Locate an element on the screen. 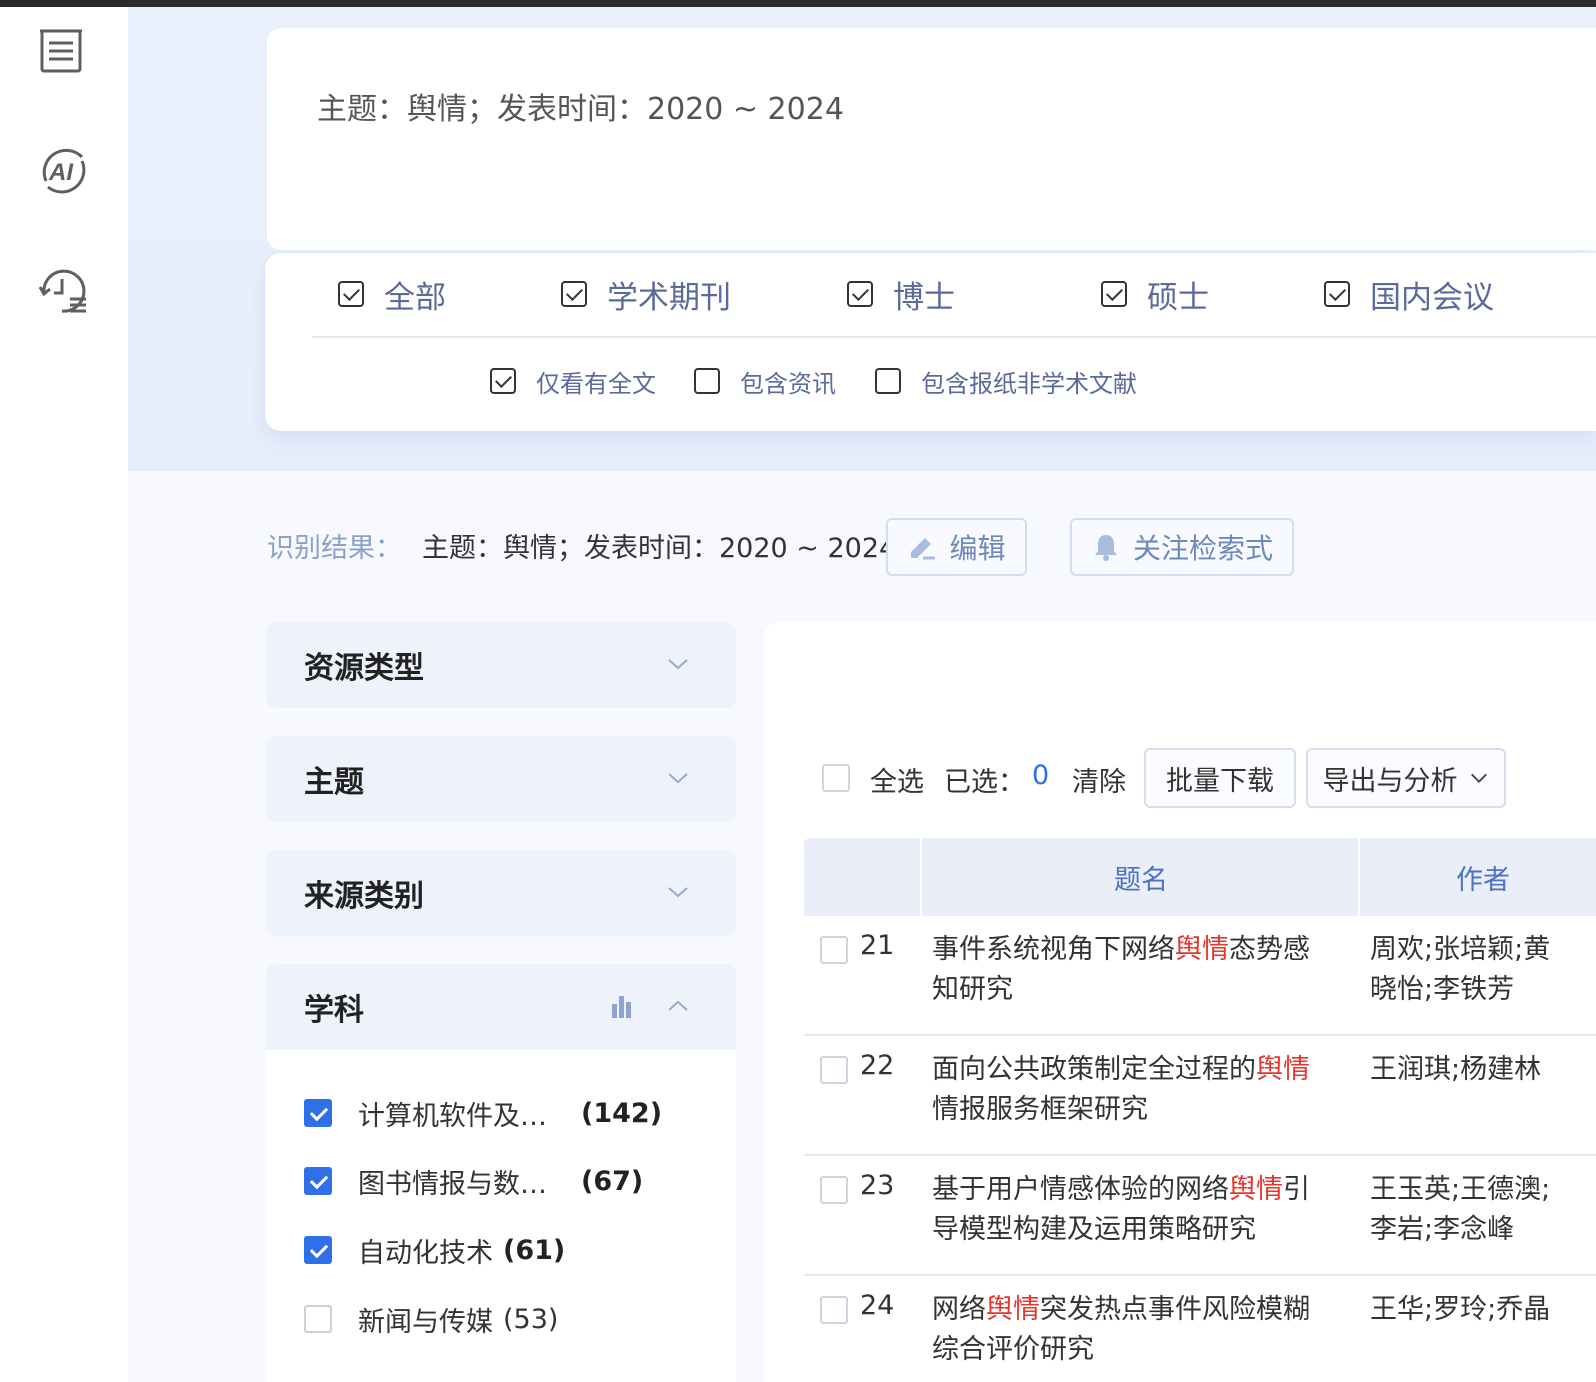  option-label: 包含报纸非学术文献 is located at coordinates (1029, 383).